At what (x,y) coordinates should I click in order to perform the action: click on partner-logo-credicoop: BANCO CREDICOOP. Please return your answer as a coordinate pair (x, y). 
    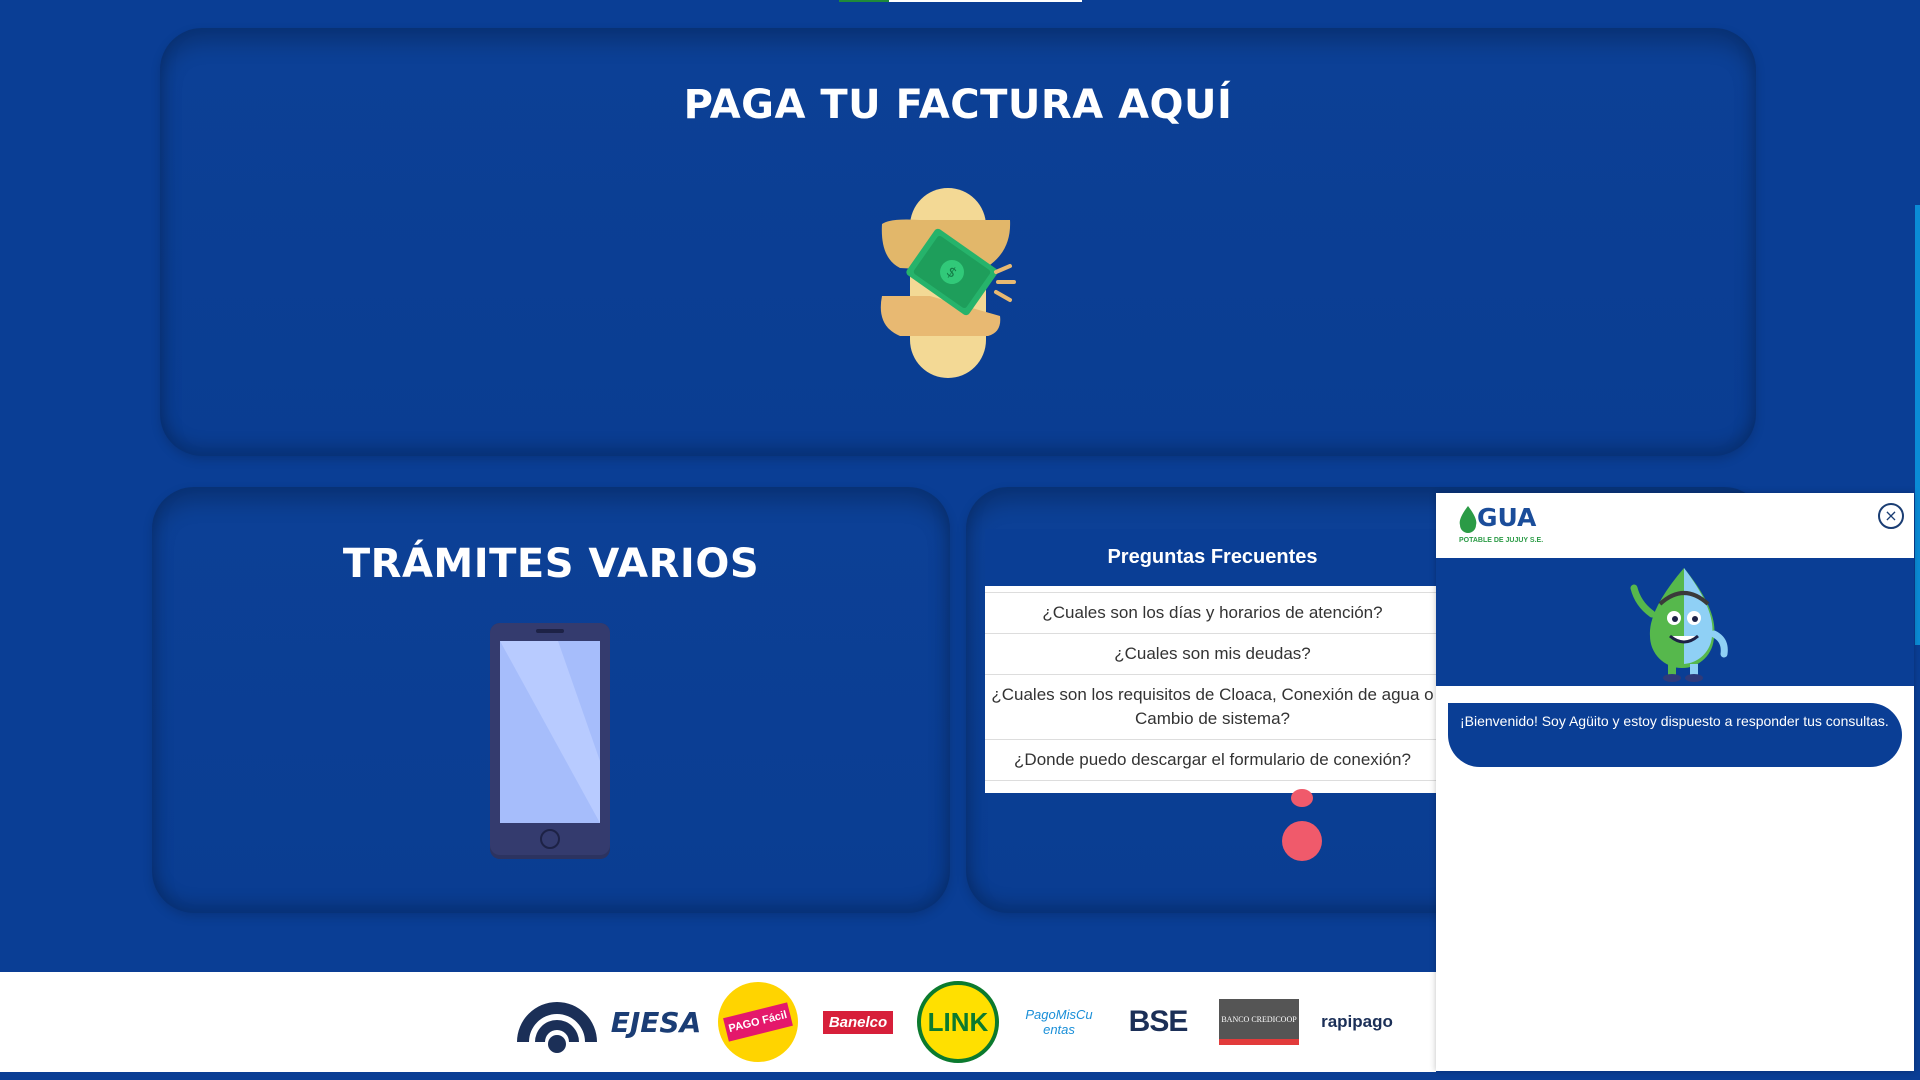
    Looking at the image, I should click on (1259, 1022).